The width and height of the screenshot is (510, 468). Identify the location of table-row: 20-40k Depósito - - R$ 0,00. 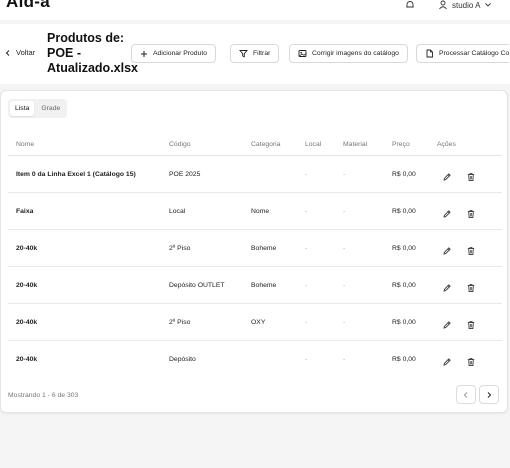
(255, 359).